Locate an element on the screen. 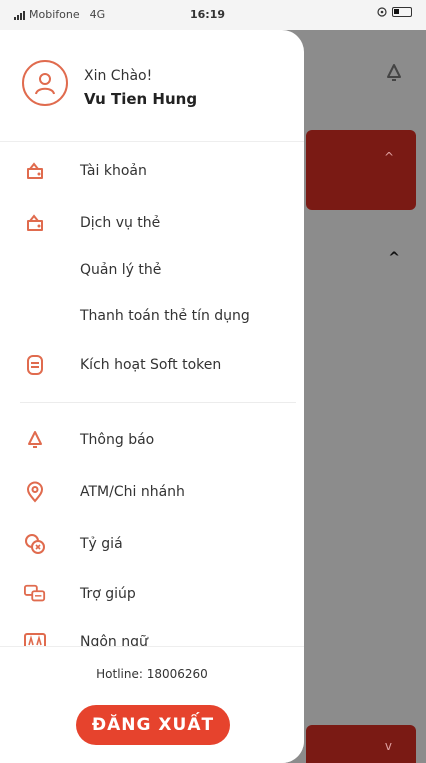 This screenshot has width=426, height=763. menu-item-label: ATM/Chi nhánh is located at coordinates (132, 492).